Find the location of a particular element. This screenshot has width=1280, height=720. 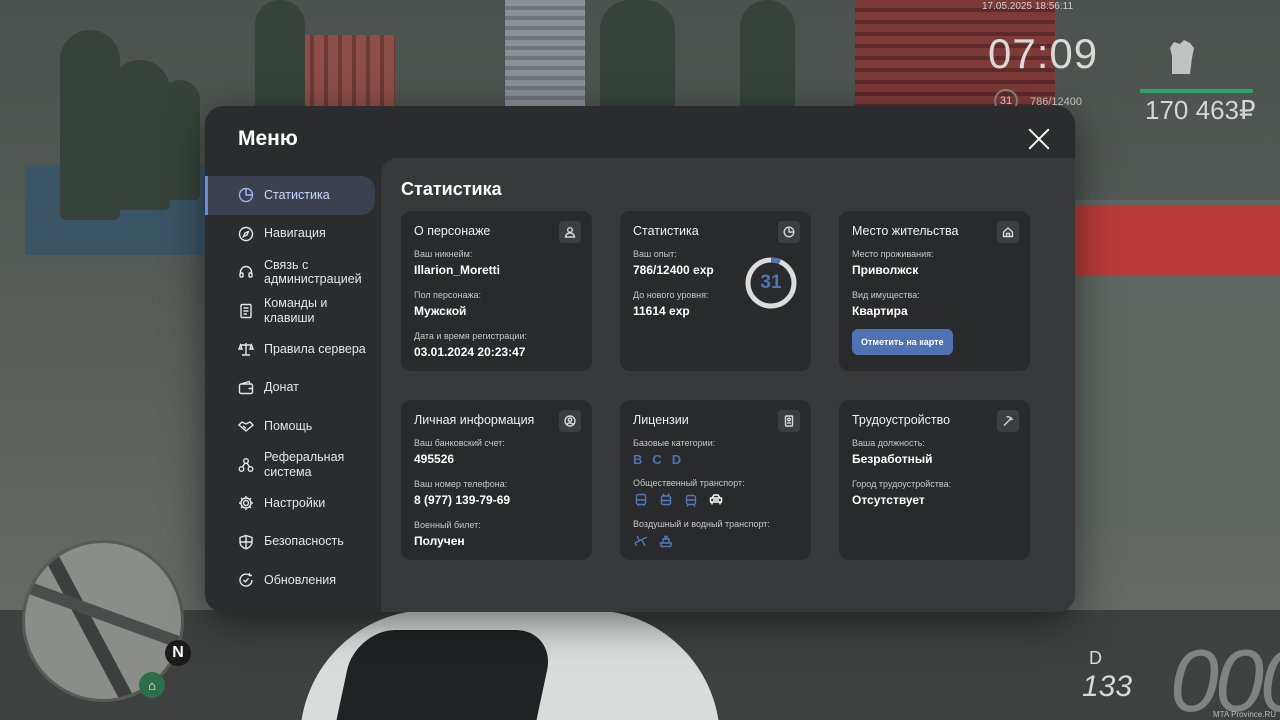

bank-account-label: Ваш банковский счет: is located at coordinates (459, 443).